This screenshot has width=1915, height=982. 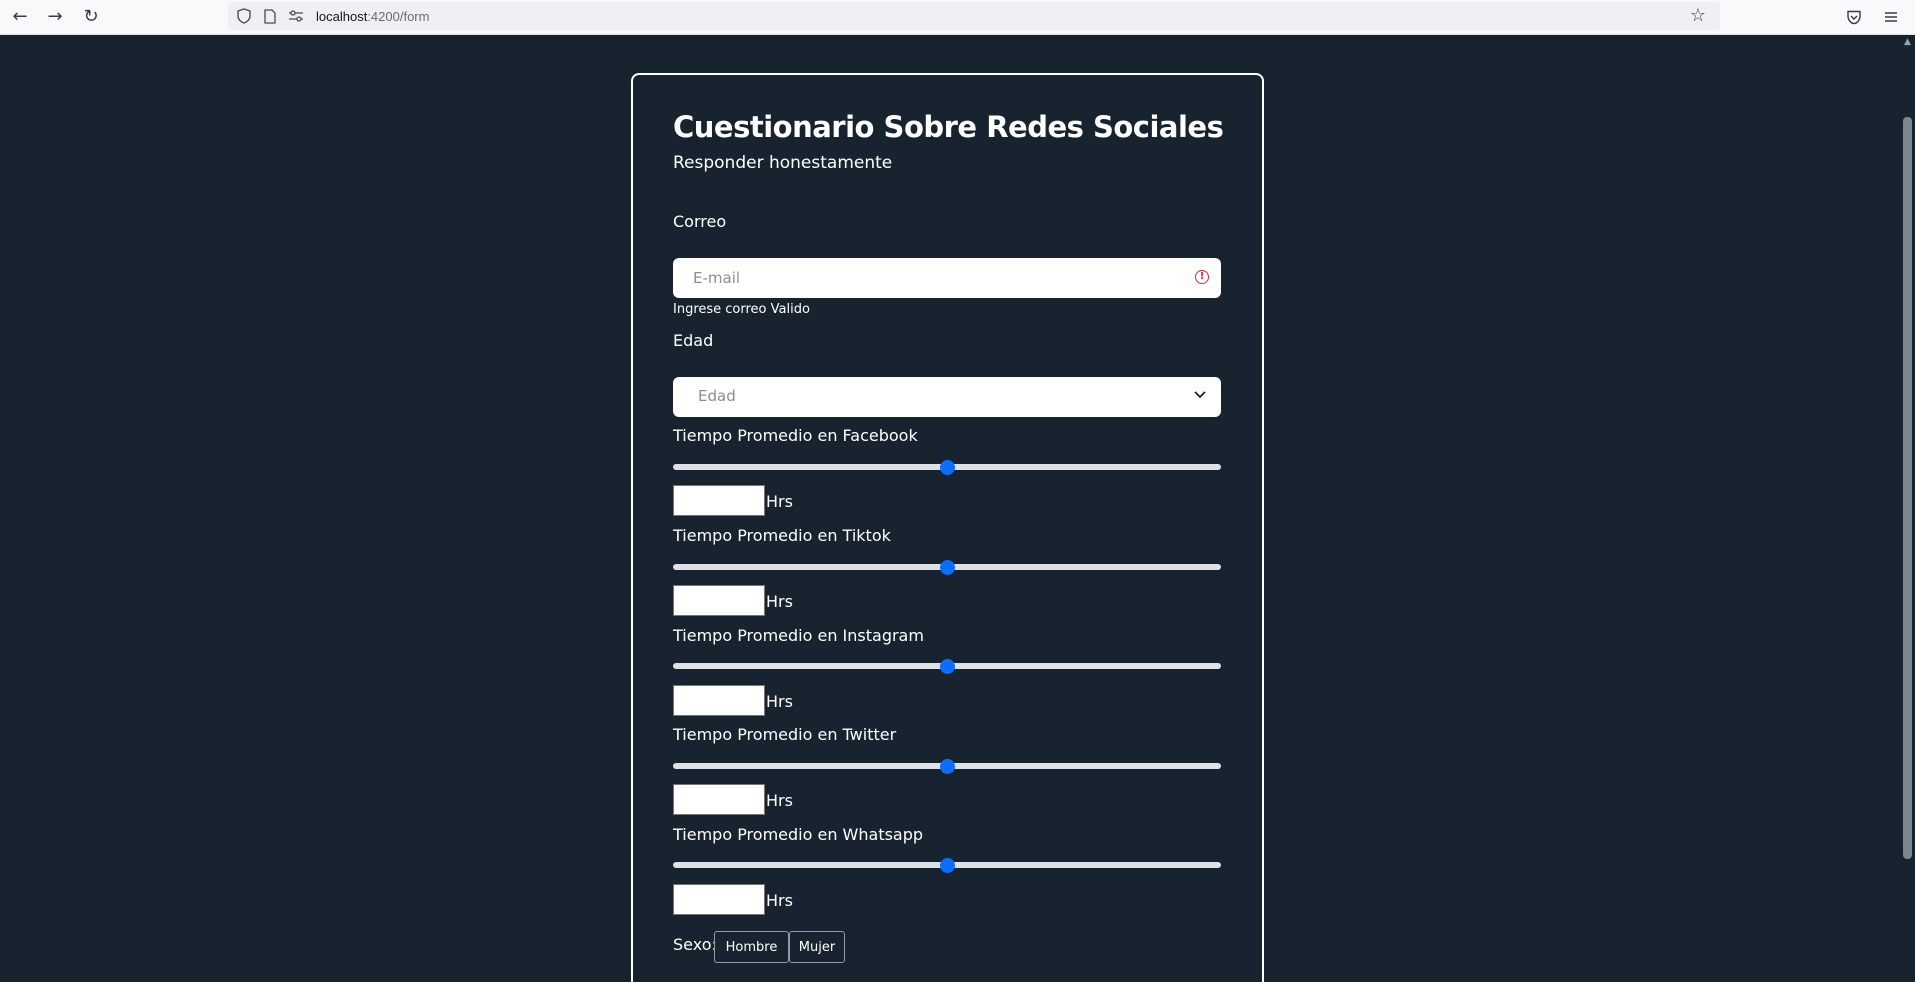 I want to click on browser-toolbar: ← → ↻ localhost:4200/form ☆, so click(x=957, y=17).